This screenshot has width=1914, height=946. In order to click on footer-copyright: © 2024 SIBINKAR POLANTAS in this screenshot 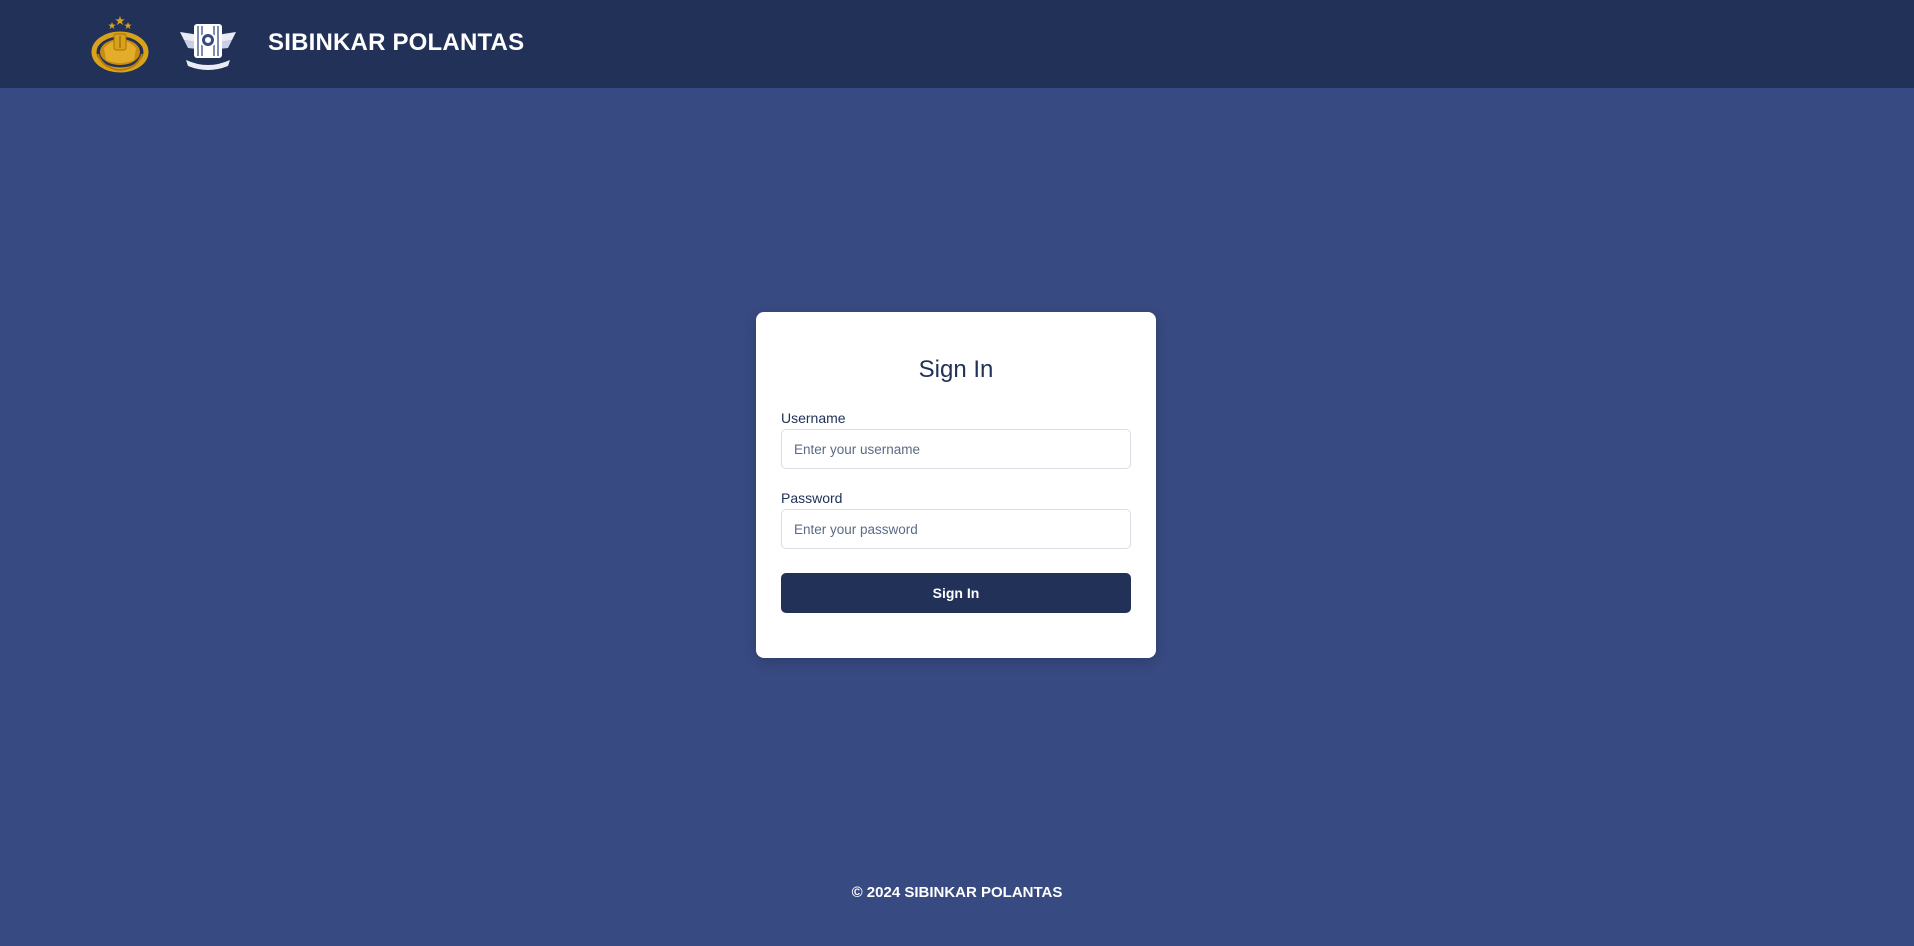, I will do `click(957, 892)`.